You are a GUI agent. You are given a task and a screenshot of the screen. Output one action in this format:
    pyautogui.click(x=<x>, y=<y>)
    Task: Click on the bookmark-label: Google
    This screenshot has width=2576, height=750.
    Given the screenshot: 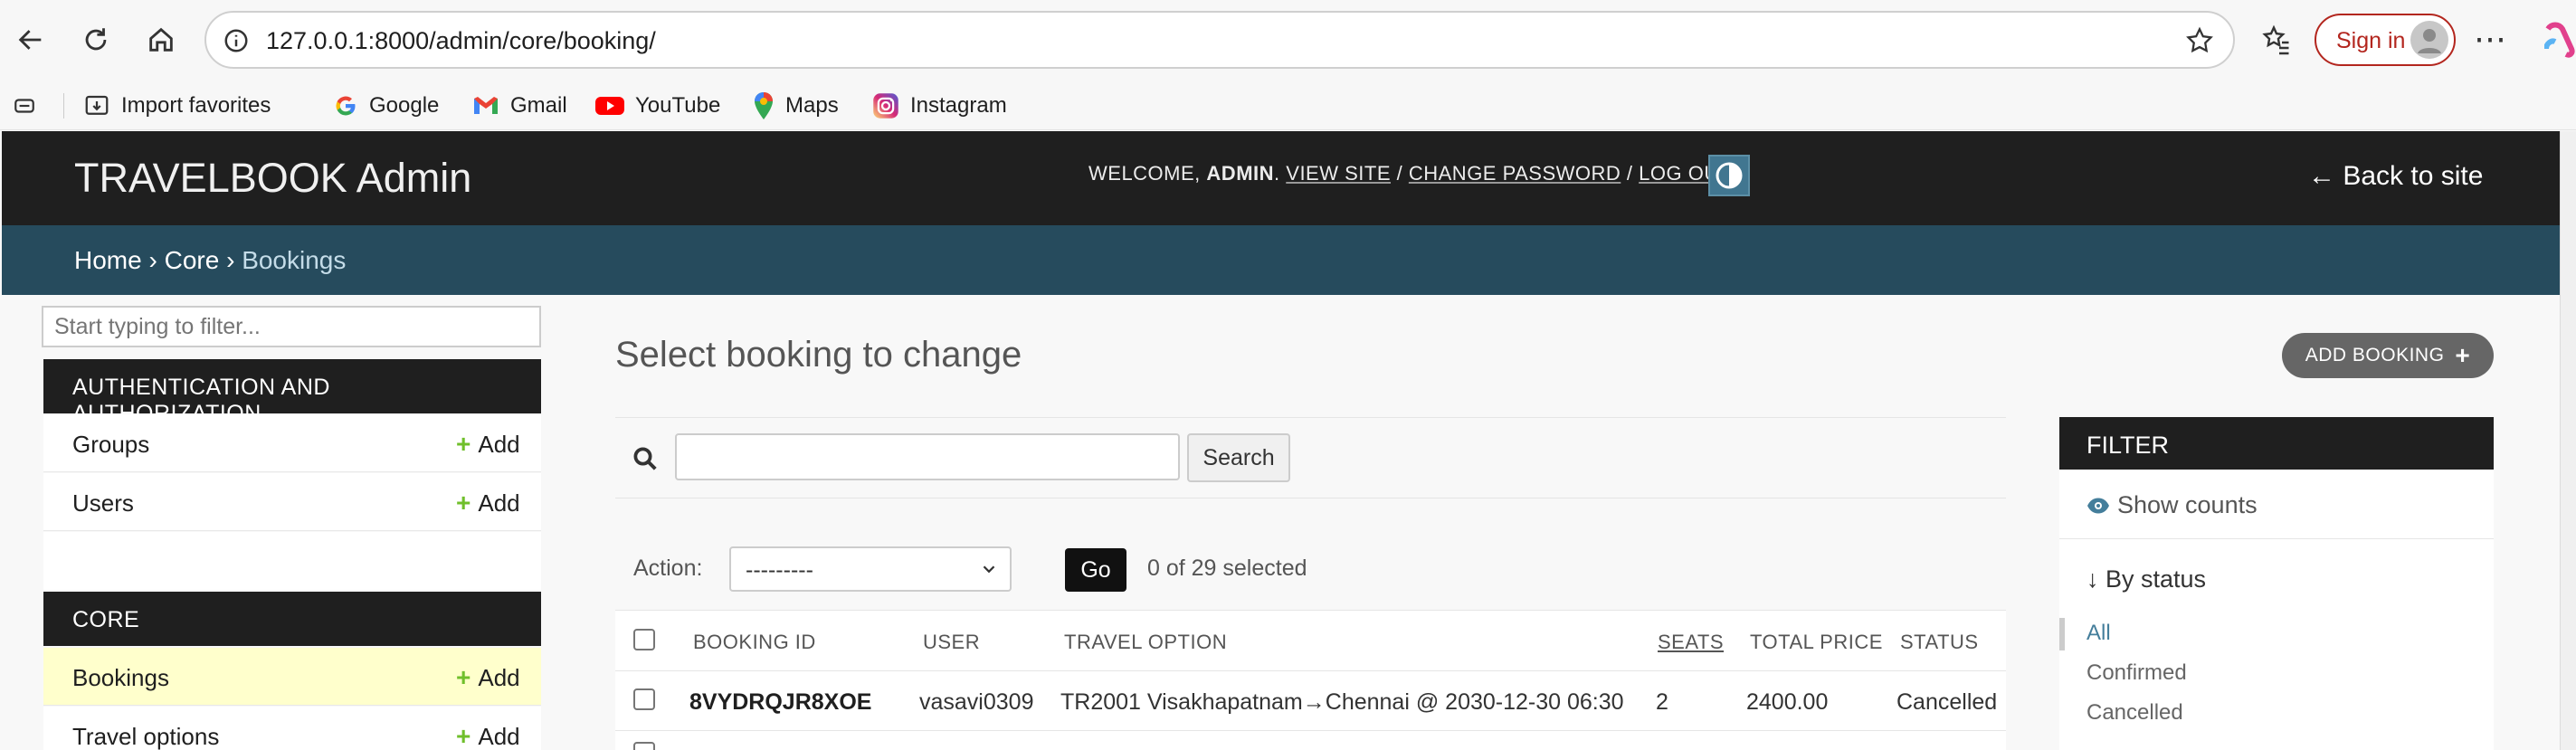 What is the action you would take?
    pyautogui.click(x=404, y=105)
    